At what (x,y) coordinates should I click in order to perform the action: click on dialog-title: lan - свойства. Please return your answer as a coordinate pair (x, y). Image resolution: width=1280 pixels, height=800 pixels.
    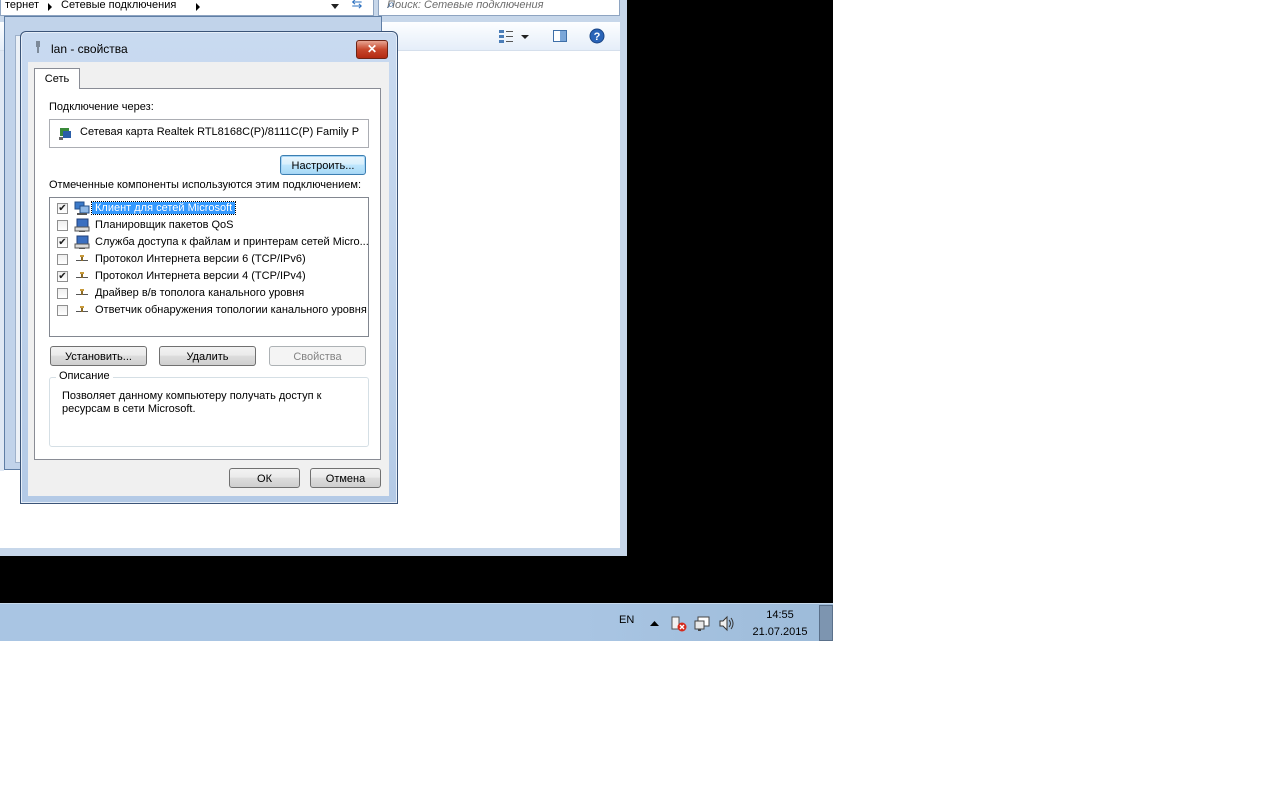
    Looking at the image, I should click on (89, 49).